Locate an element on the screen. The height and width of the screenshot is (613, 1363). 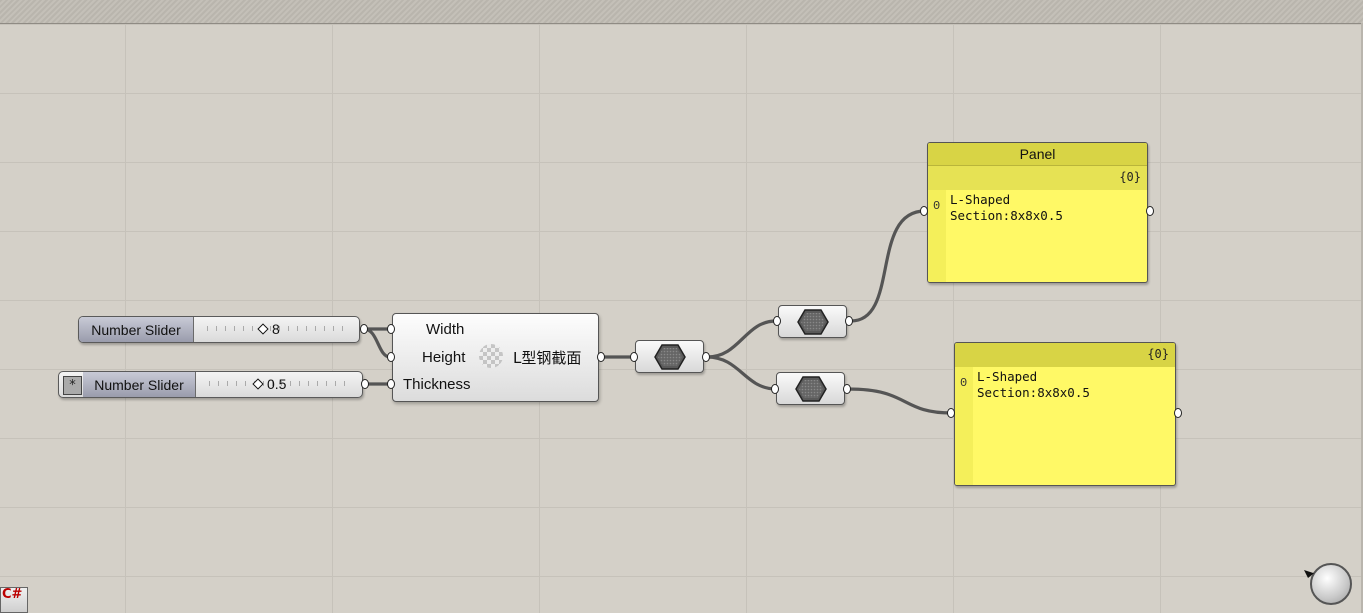
output-label: L型钢截面 is located at coordinates (547, 357).